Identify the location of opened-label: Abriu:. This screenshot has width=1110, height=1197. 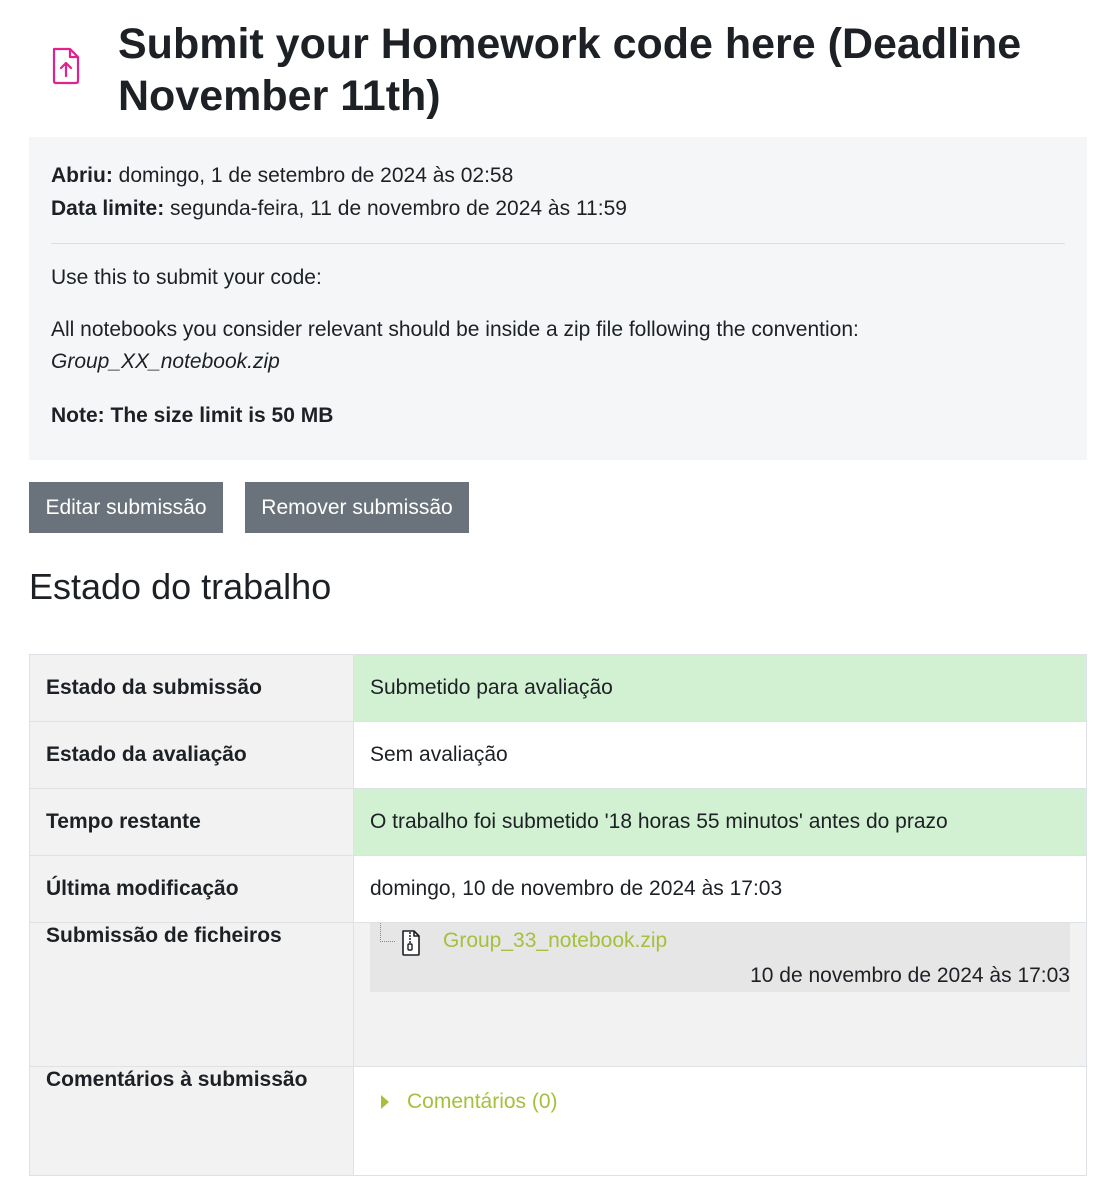
(82, 175).